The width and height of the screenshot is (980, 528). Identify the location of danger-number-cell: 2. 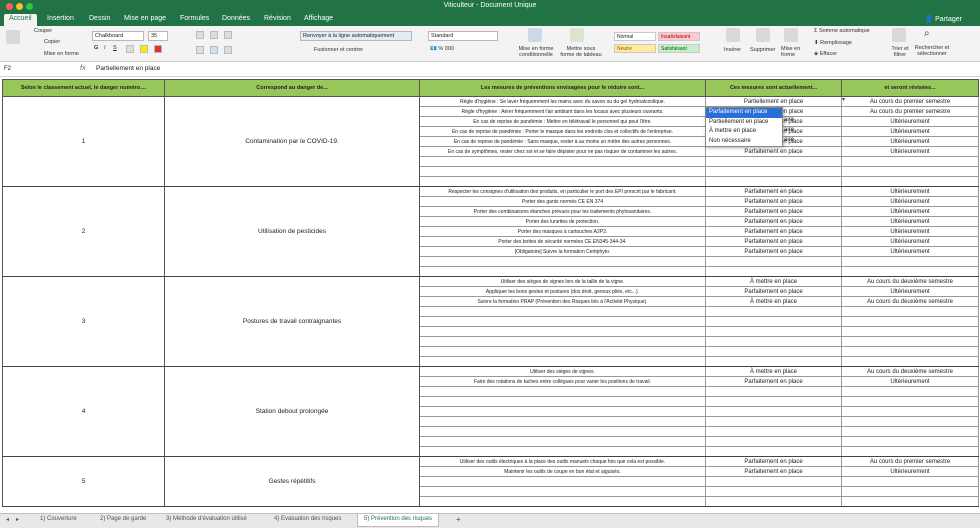
(83, 231).